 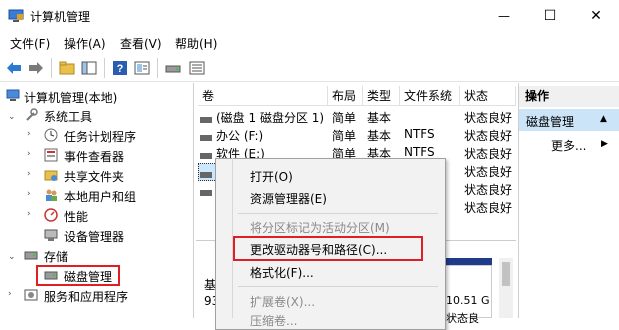 What do you see at coordinates (68, 116) in the screenshot?
I see `tree-system-tools: 系统工具` at bounding box center [68, 116].